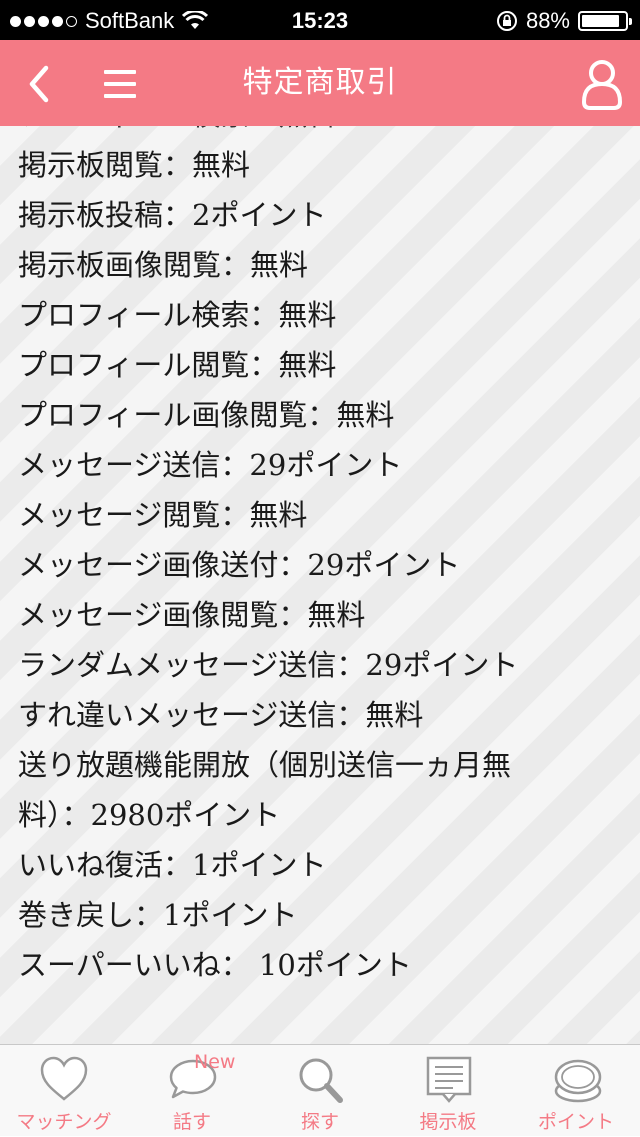 The image size is (640, 1137). I want to click on price-list-item: 料）：2980ポイント, so click(149, 815).